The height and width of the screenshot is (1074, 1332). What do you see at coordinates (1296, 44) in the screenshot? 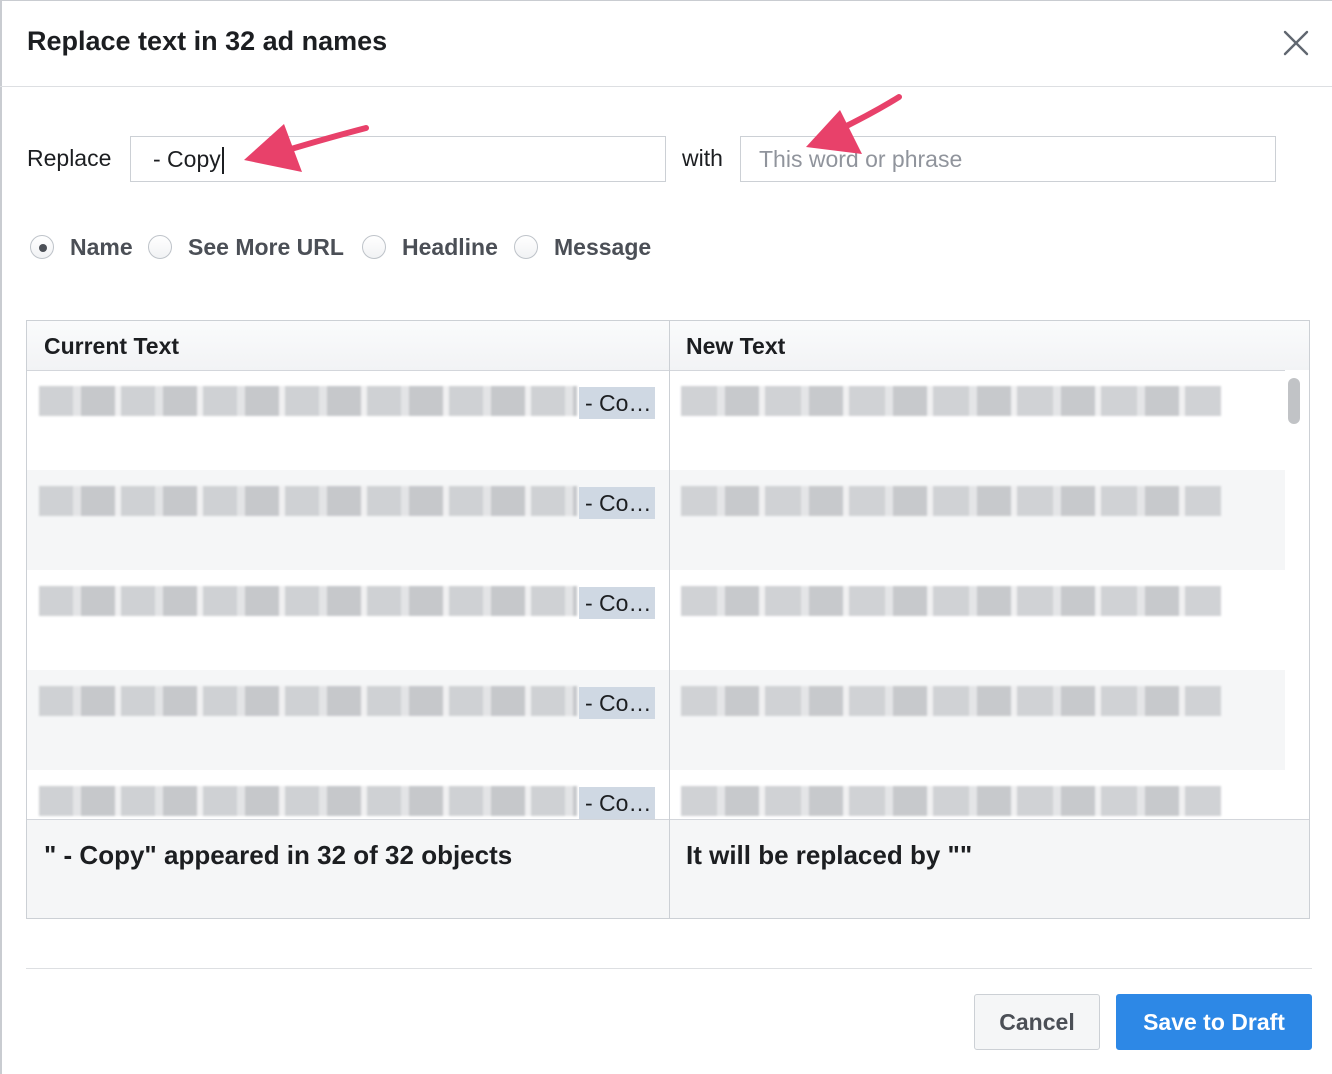
I see `close-icon` at bounding box center [1296, 44].